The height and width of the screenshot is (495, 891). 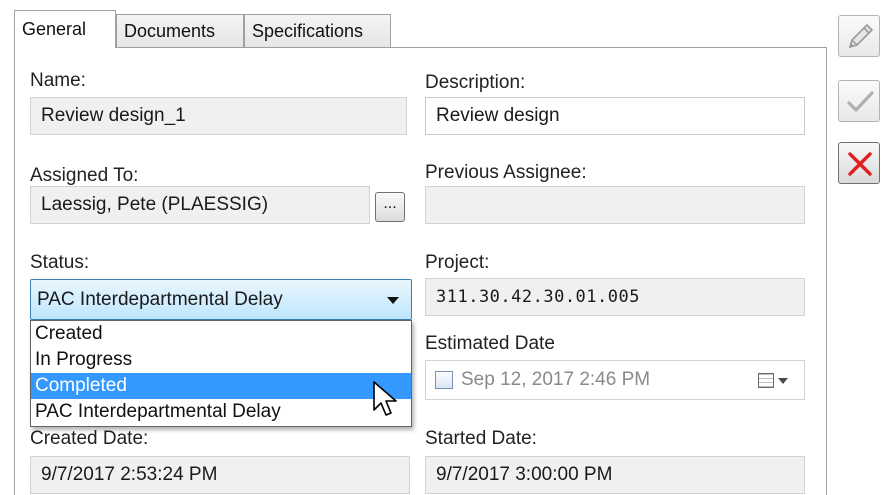 What do you see at coordinates (475, 82) in the screenshot?
I see `description-label: Description:` at bounding box center [475, 82].